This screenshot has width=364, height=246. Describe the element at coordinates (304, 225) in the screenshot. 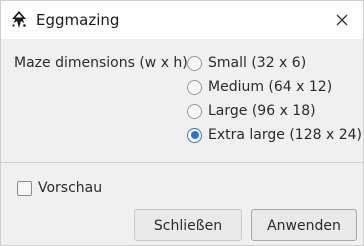

I see `apply-button: Anwenden` at that location.